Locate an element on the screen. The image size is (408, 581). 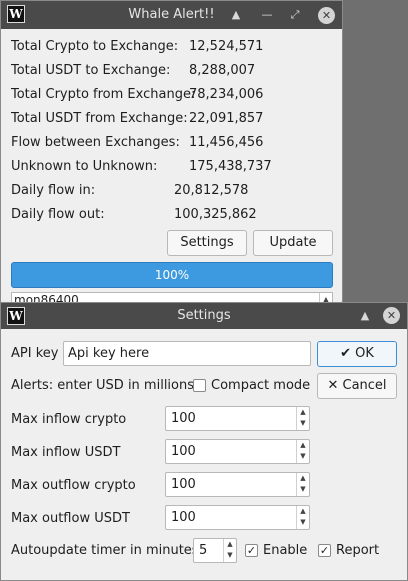
stat-value: 100,325,862 is located at coordinates (215, 214).